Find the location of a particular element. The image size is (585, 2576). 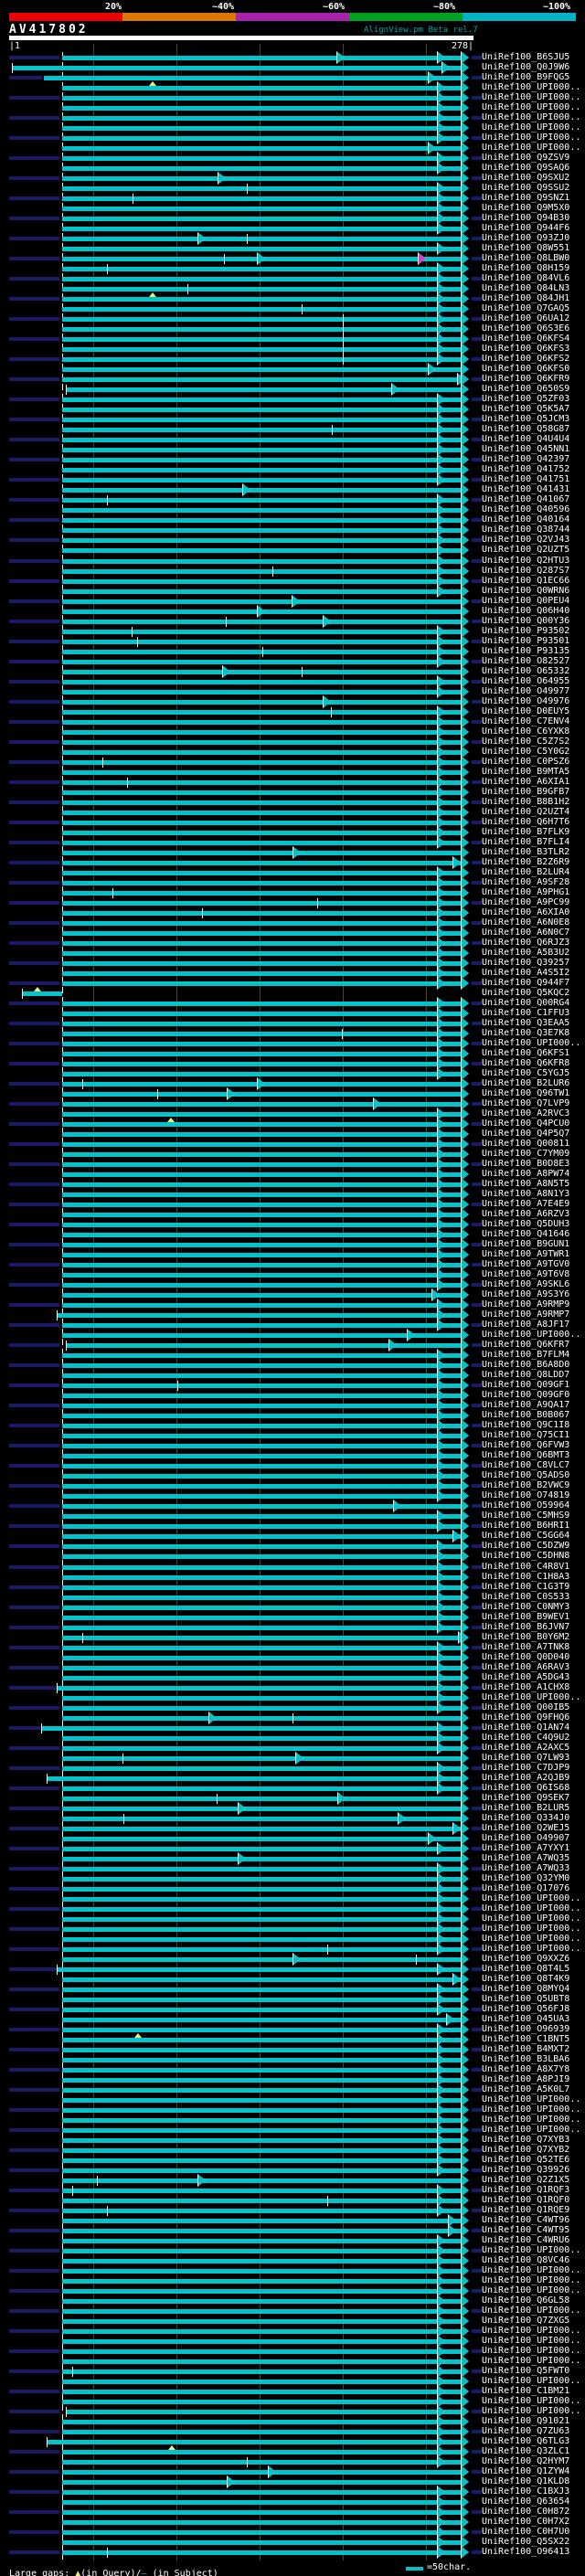

hit-accession-link: UniRef100_O82527 is located at coordinates (525, 661).